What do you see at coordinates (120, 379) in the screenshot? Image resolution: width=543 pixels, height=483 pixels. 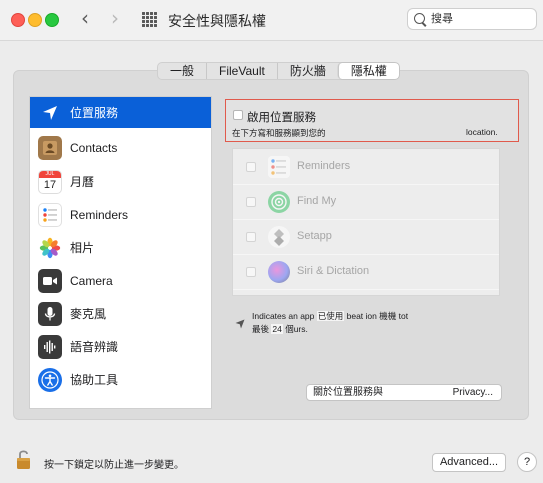 I see `sidebar-item-accessibility: 協助工具` at bounding box center [120, 379].